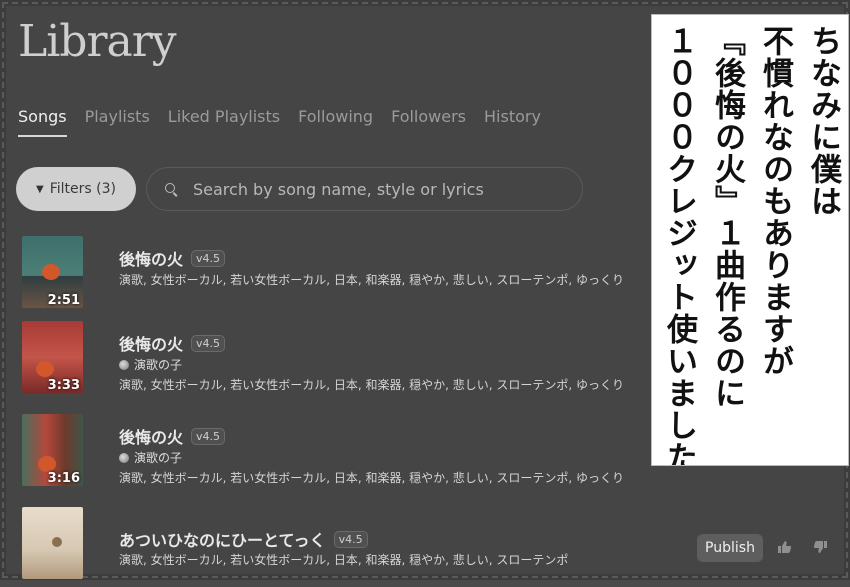  Describe the element at coordinates (82, 189) in the screenshot. I see `filters-label: Filters (3)` at that location.